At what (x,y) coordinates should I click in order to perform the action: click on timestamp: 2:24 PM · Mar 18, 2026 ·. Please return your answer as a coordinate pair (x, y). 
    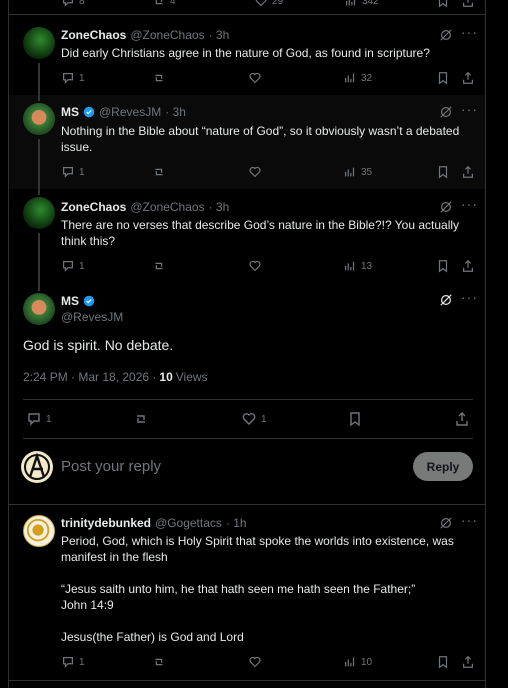
    Looking at the image, I should click on (89, 377).